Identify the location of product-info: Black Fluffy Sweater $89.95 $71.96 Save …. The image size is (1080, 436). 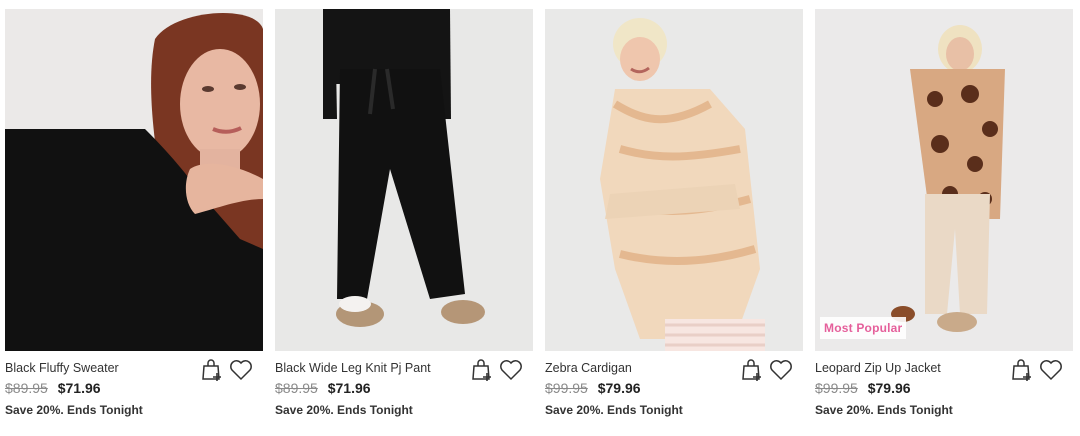
(134, 386).